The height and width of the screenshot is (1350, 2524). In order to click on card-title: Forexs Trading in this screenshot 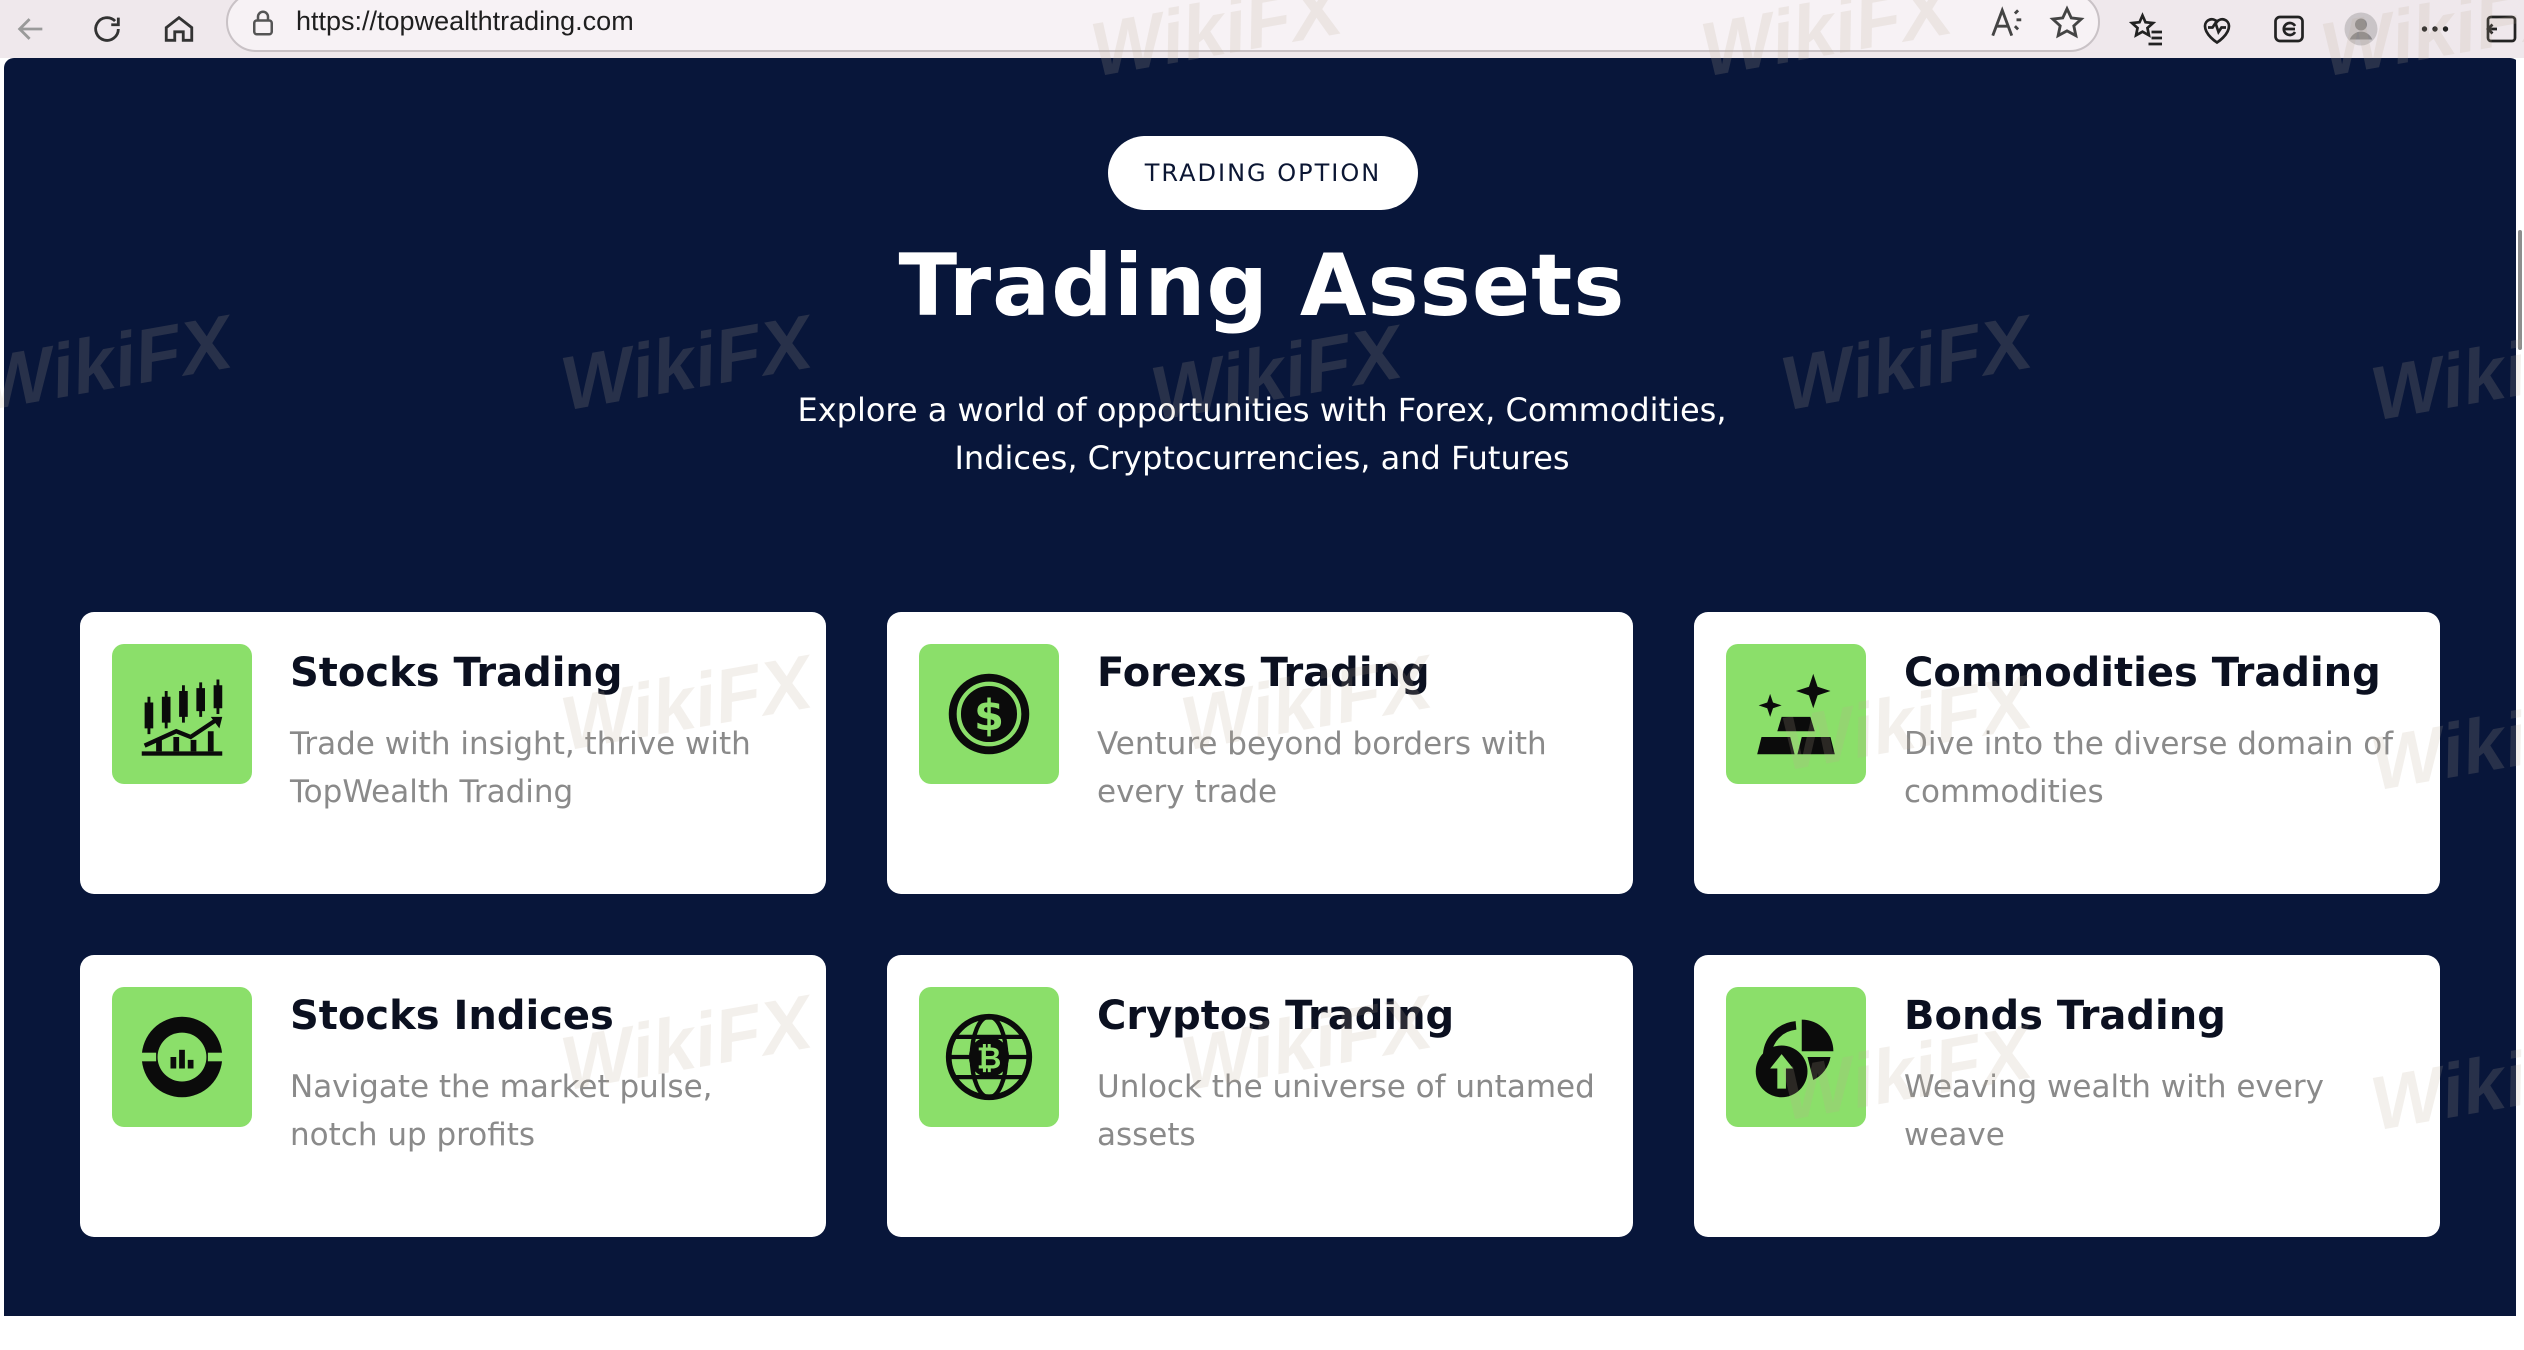, I will do `click(1263, 673)`.